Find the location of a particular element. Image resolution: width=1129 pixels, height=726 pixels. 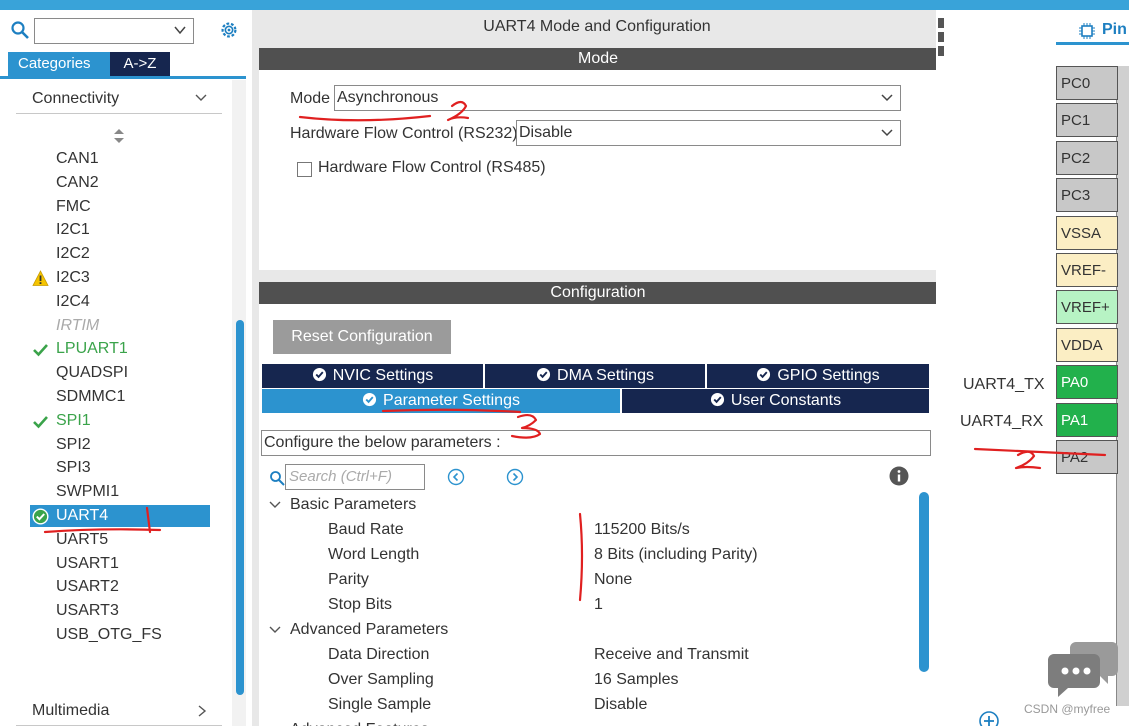

hw-flow-rs232-select: Disable is located at coordinates (708, 133).